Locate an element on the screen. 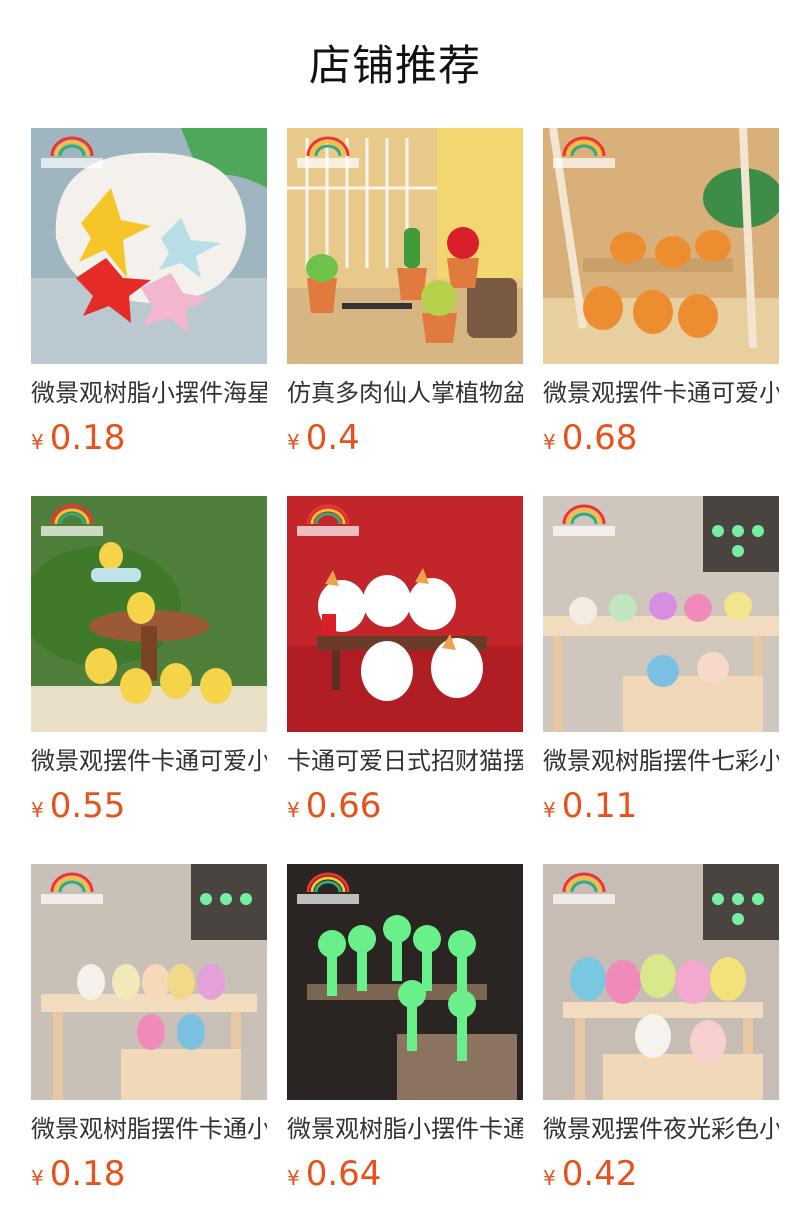 This screenshot has width=790, height=1232. product-card: 微景观树脂小摆件卡通精灵 ¥0.64 is located at coordinates (405, 1029).